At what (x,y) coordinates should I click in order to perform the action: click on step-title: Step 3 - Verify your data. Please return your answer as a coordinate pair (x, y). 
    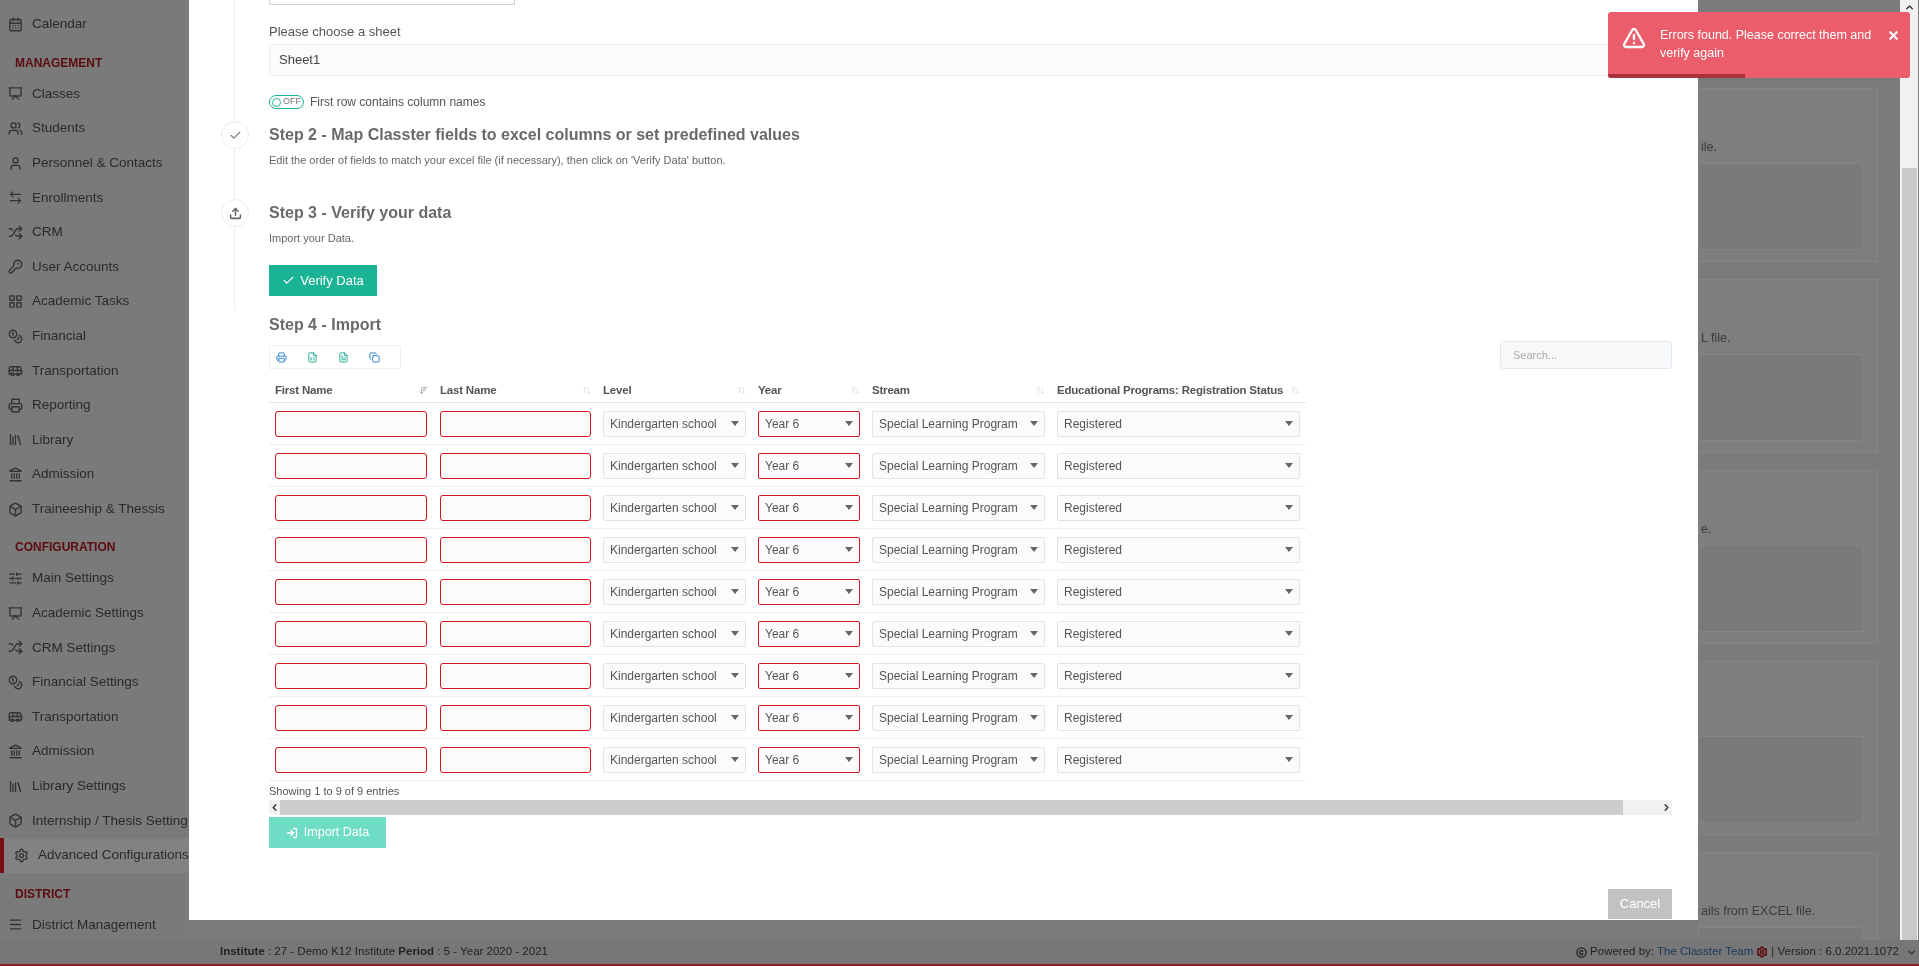
    Looking at the image, I should click on (361, 213).